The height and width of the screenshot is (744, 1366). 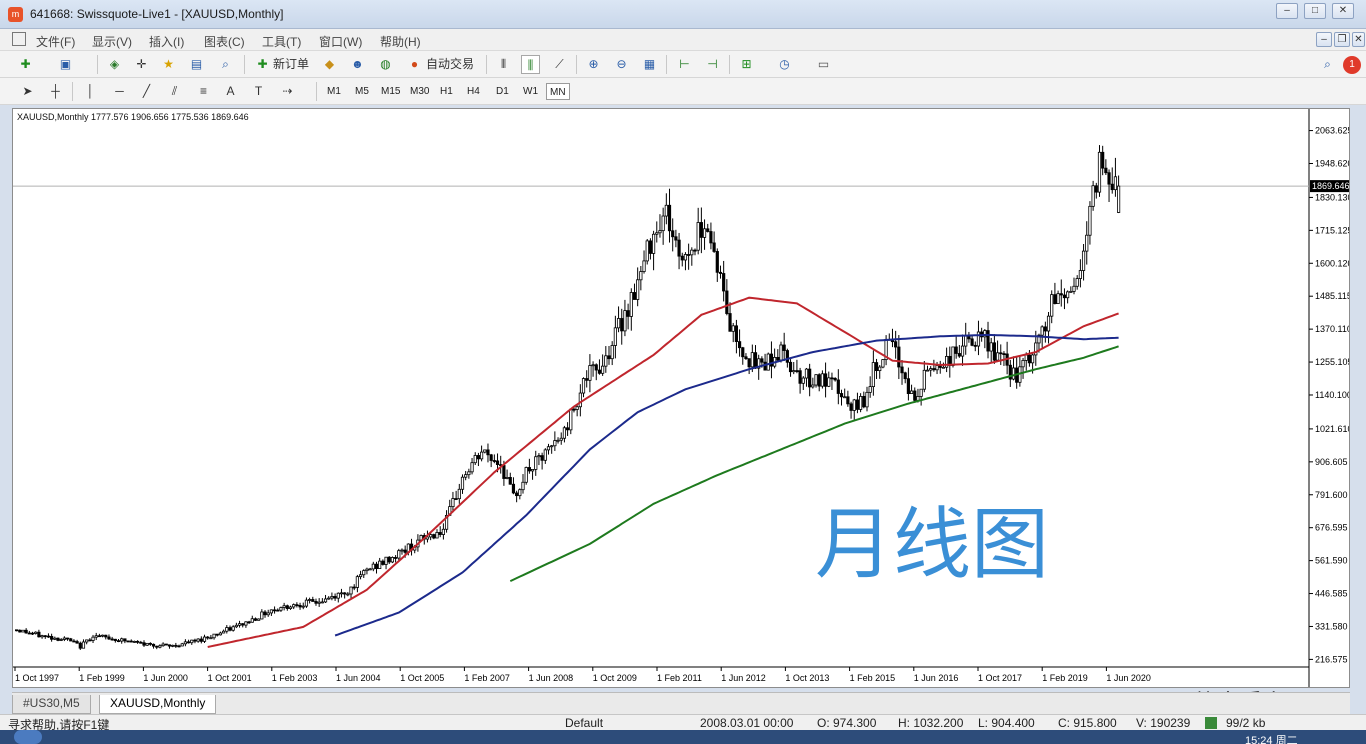 I want to click on fibonacci-icon: ≡, so click(x=203, y=91).